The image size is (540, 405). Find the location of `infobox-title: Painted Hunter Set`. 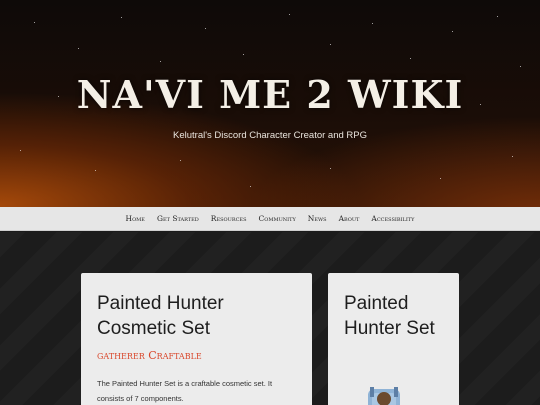

infobox-title: Painted Hunter Set is located at coordinates (389, 316).